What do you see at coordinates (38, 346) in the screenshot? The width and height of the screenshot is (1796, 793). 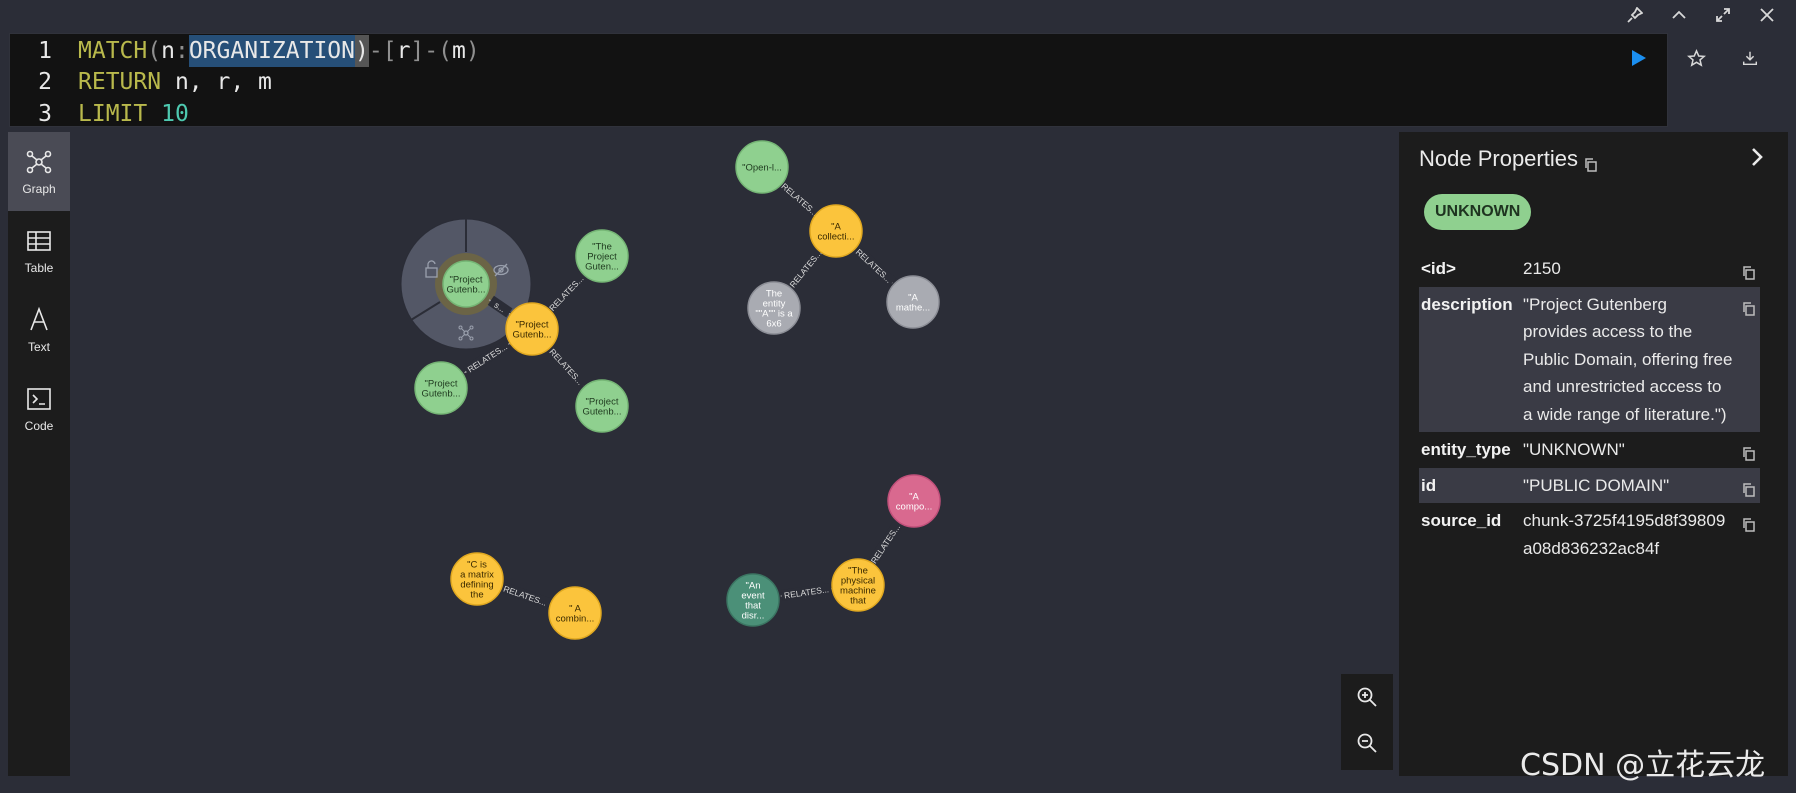 I see `sidebar-label: Text` at bounding box center [38, 346].